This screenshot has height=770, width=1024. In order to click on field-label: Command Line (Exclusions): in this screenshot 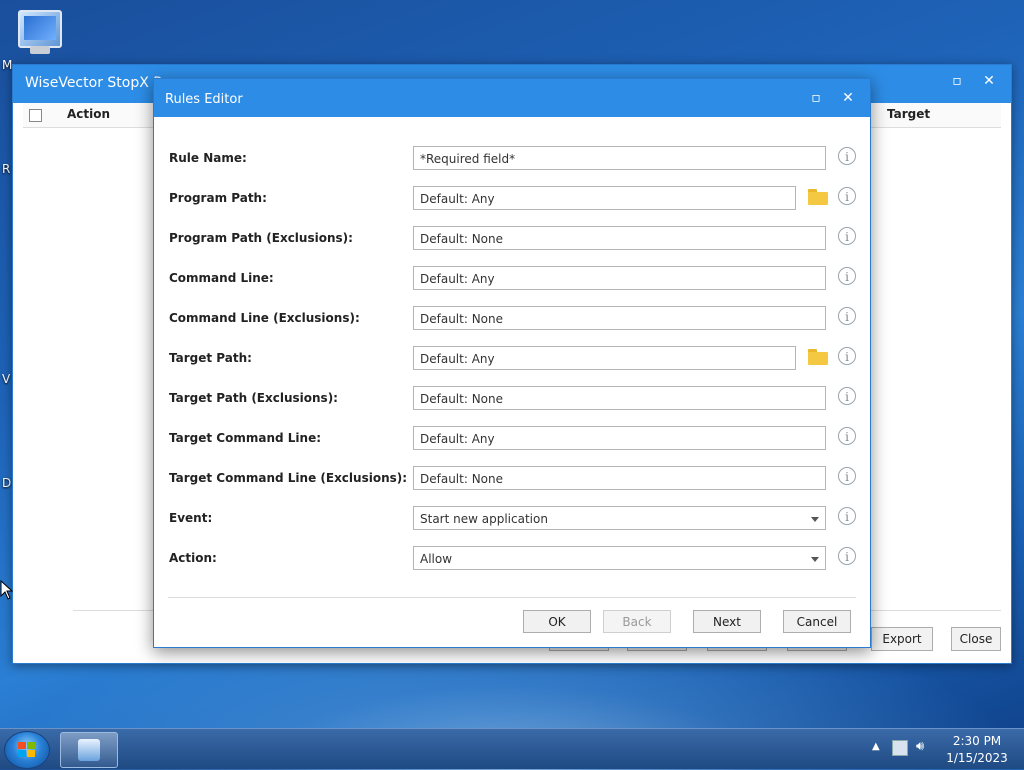, I will do `click(264, 318)`.